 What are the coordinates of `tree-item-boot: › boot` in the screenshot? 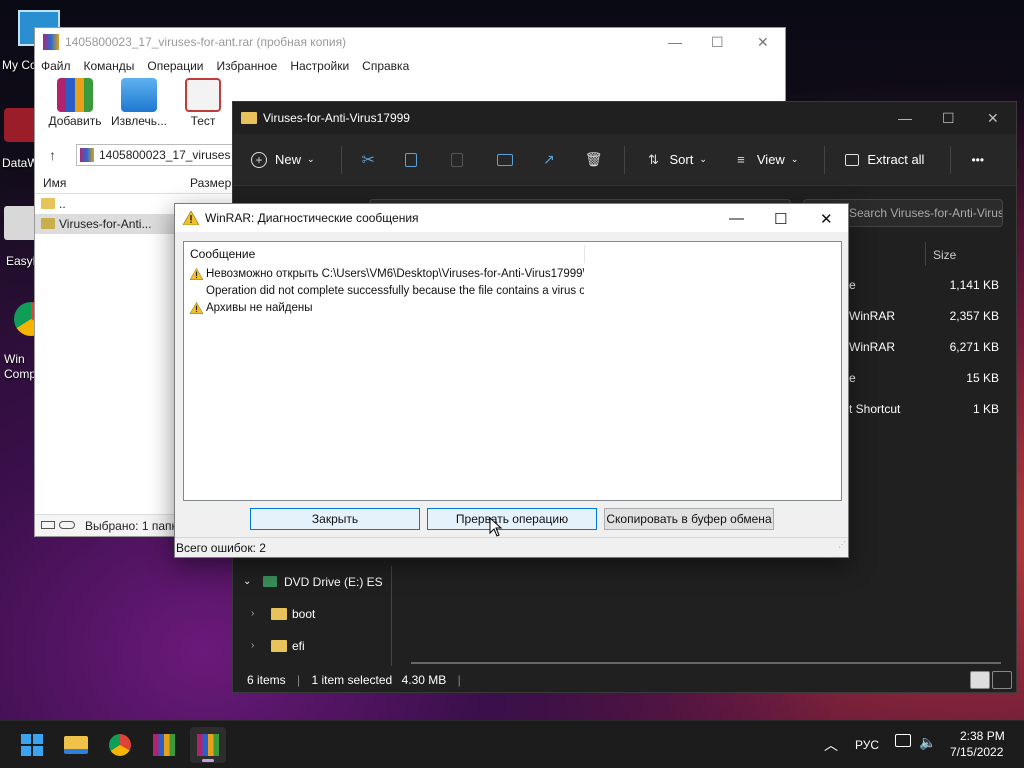 It's located at (313, 614).